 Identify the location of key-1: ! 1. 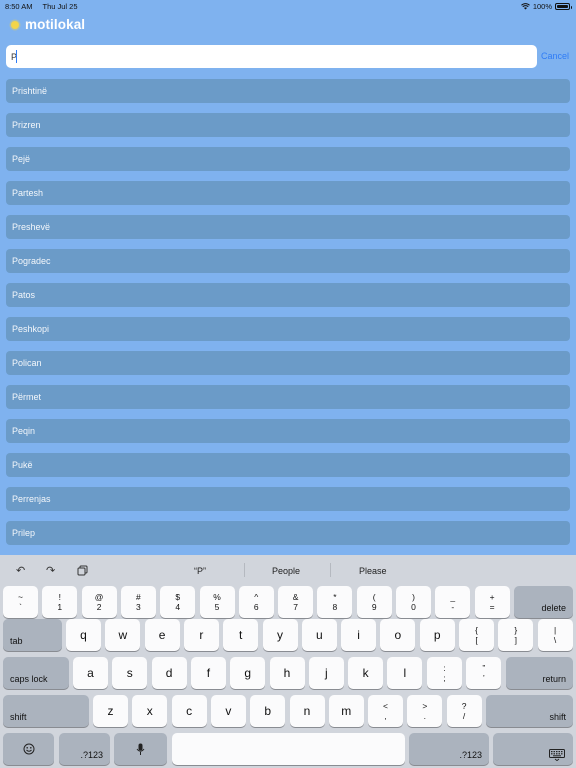
(60, 602).